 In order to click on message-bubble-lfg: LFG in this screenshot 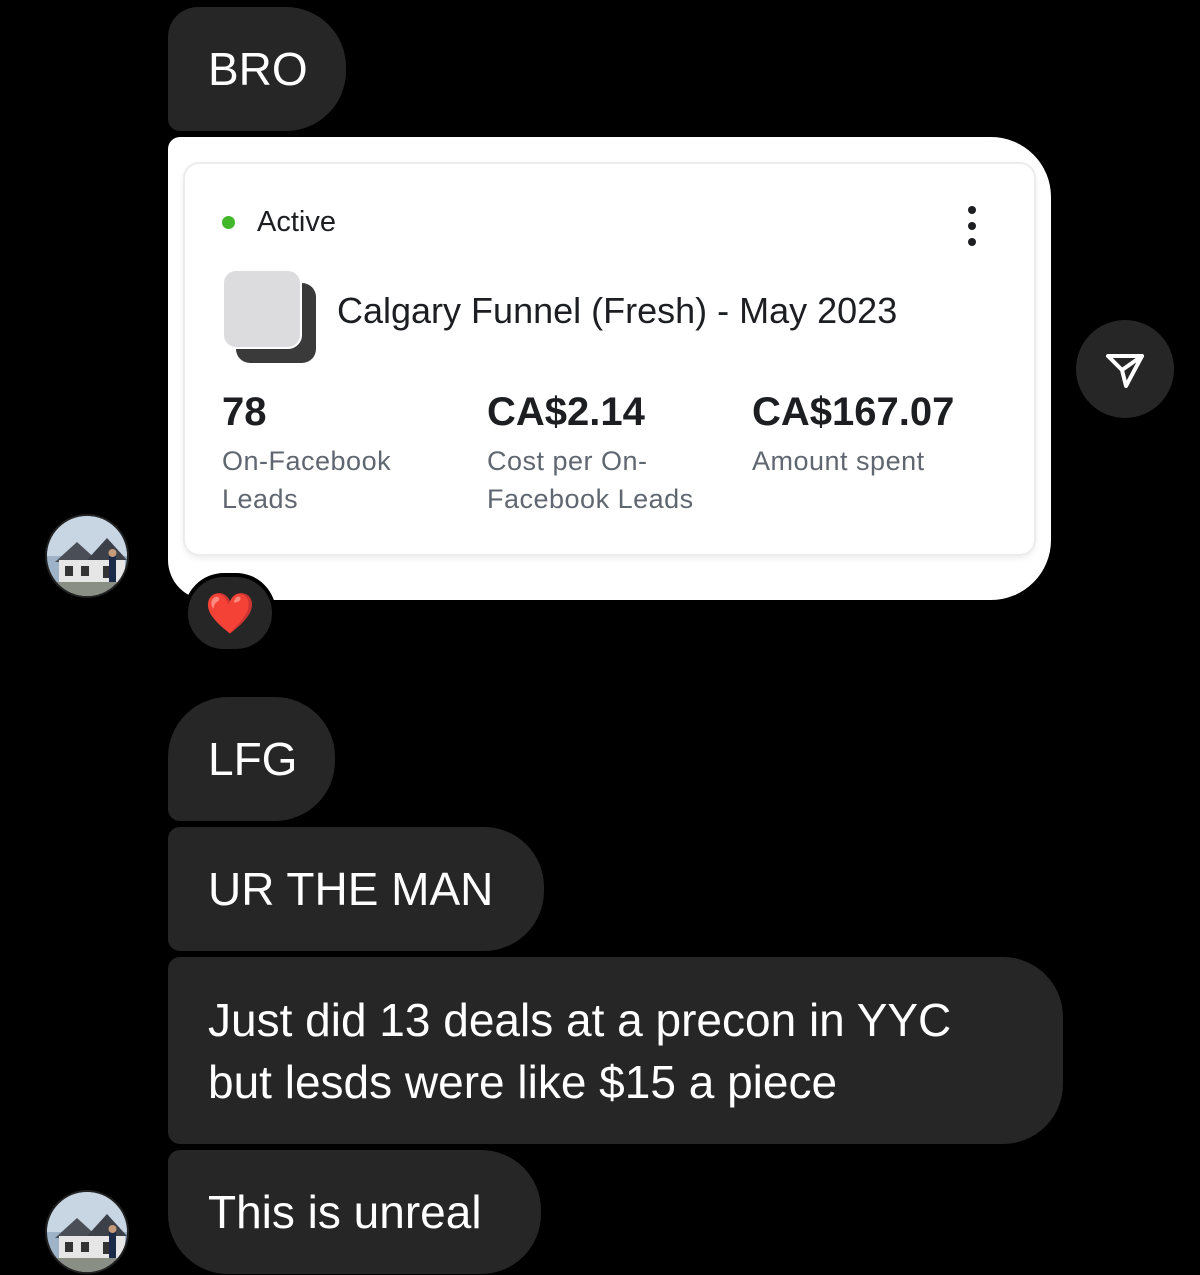, I will do `click(251, 759)`.